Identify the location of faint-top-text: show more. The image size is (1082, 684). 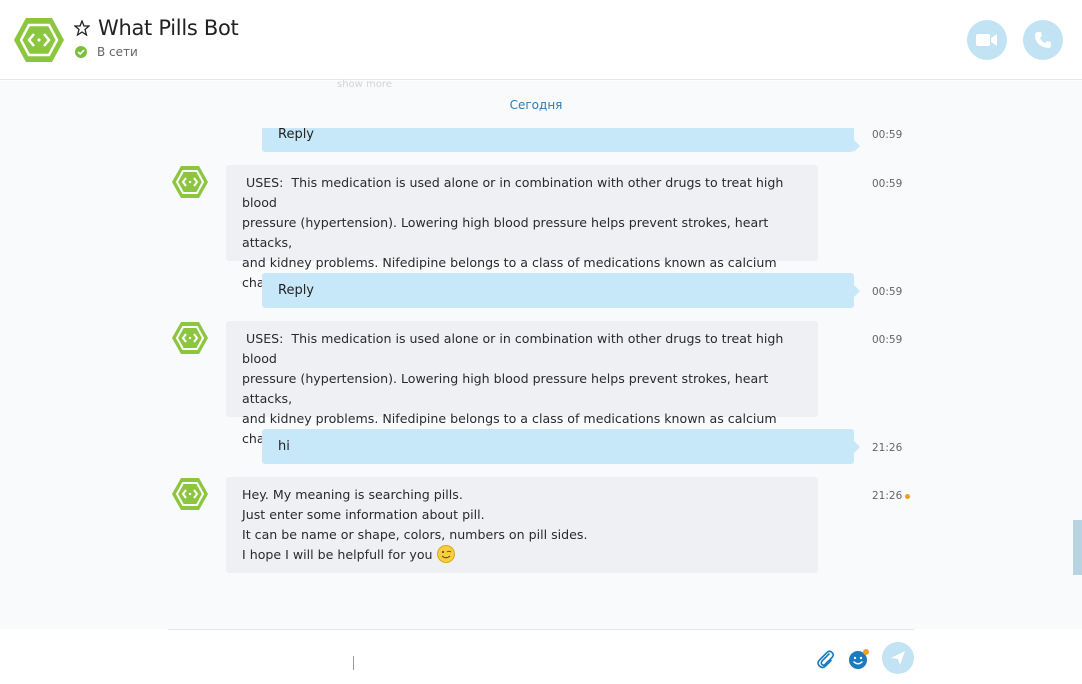
(364, 84).